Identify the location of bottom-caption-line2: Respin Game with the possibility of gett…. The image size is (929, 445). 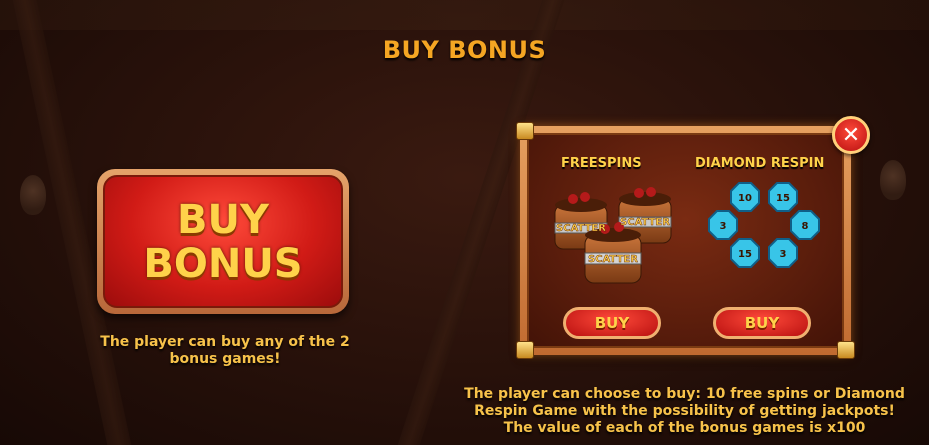
(684, 411).